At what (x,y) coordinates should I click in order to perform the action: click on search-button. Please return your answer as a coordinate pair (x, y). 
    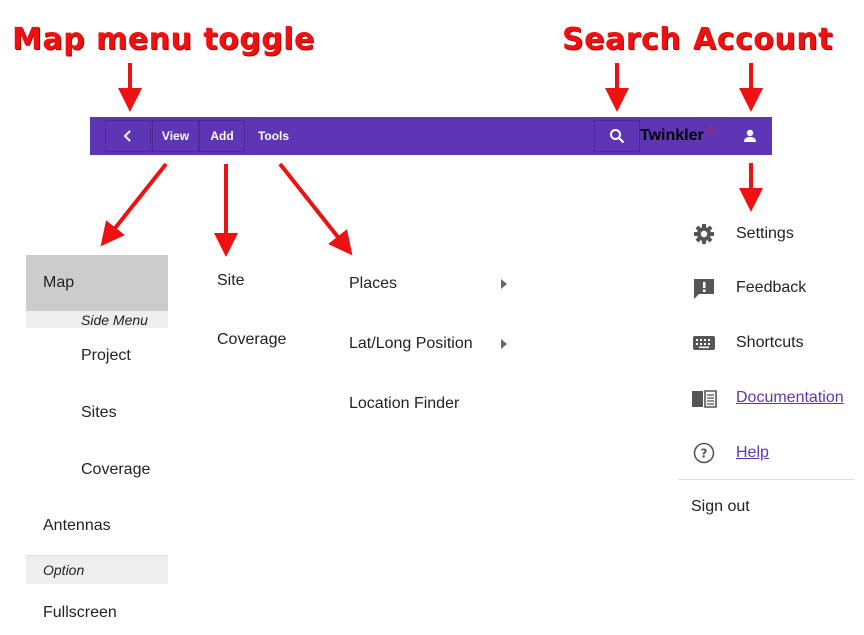
    Looking at the image, I should click on (617, 136).